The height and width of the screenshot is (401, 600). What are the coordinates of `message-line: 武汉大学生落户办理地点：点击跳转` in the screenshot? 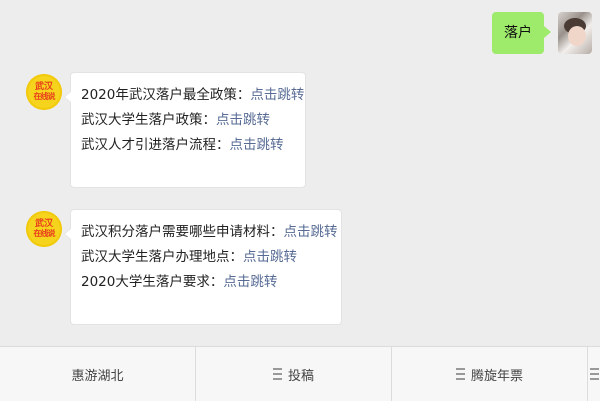 It's located at (206, 257).